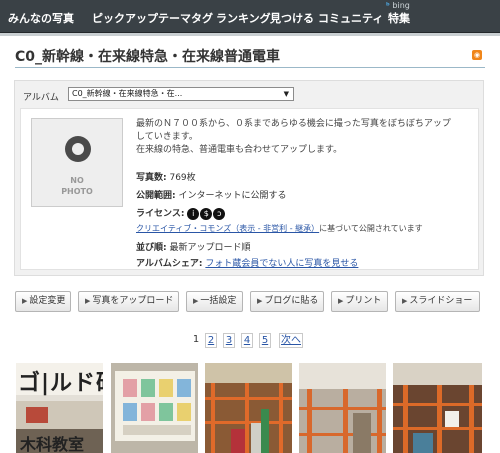 The image size is (500, 453). What do you see at coordinates (148, 57) in the screenshot?
I see `page-title: C0_新幹線・在来線特急・在来線普通電車` at bounding box center [148, 57].